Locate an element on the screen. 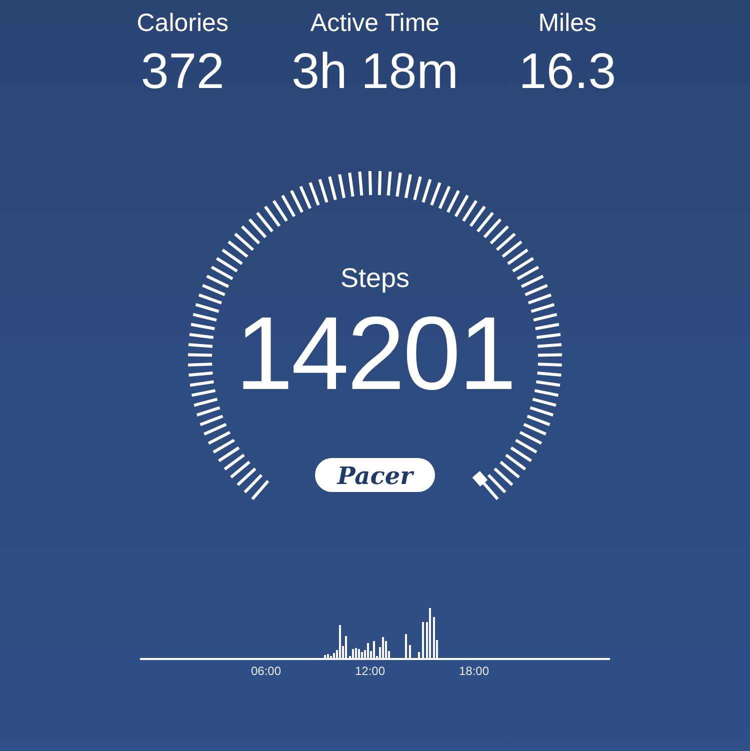  time-label: 06:00 is located at coordinates (266, 671).